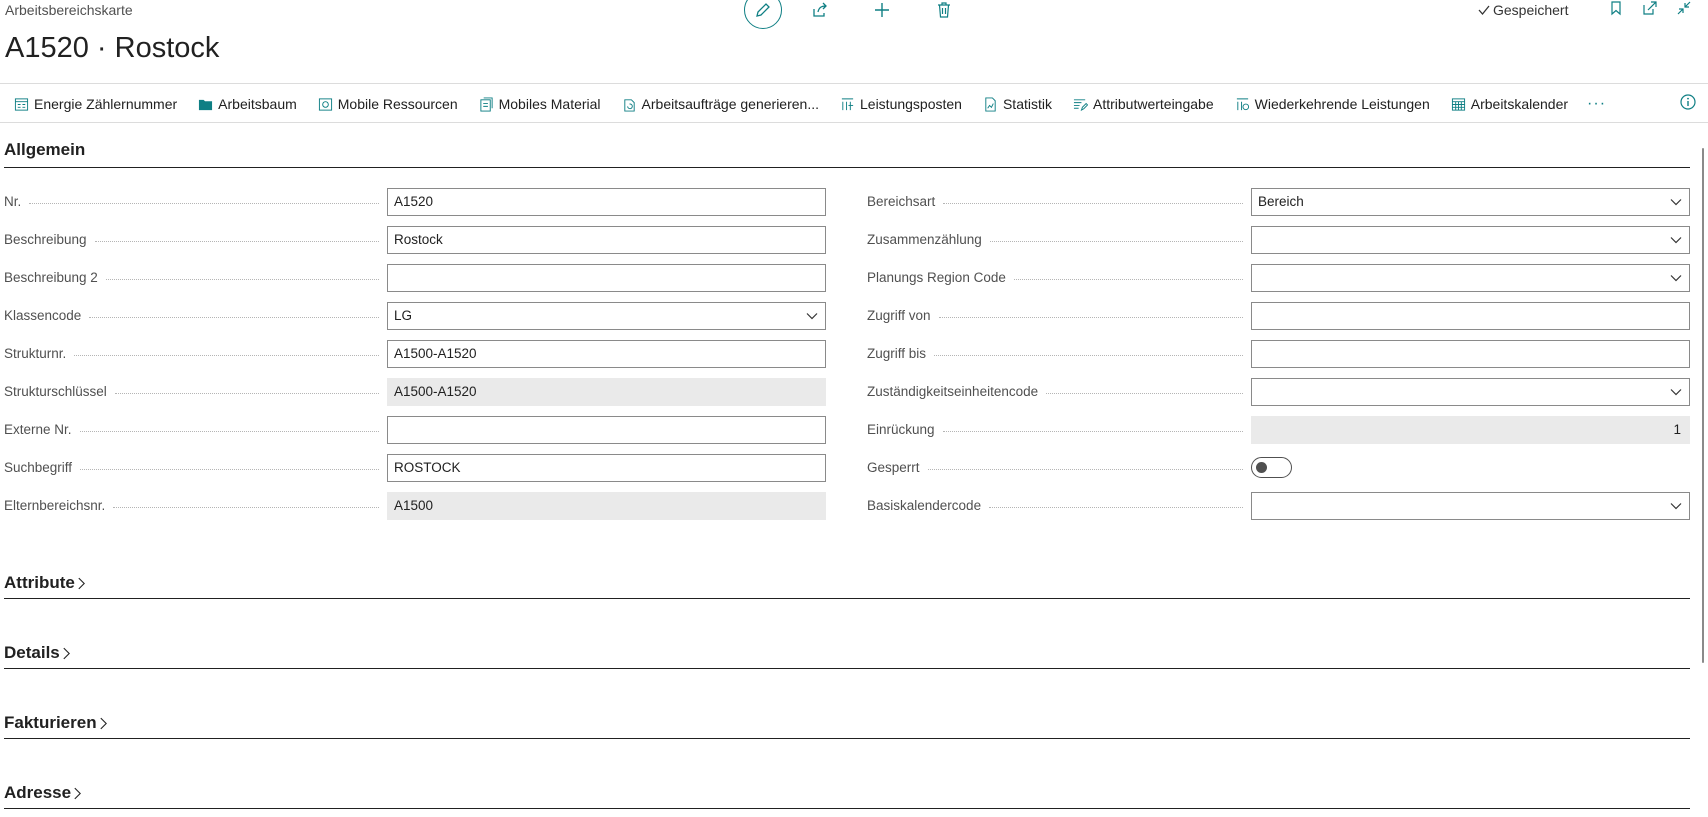 Image resolution: width=1708 pixels, height=817 pixels. Describe the element at coordinates (435, 391) in the screenshot. I see `field-value: A1500-A1520` at that location.